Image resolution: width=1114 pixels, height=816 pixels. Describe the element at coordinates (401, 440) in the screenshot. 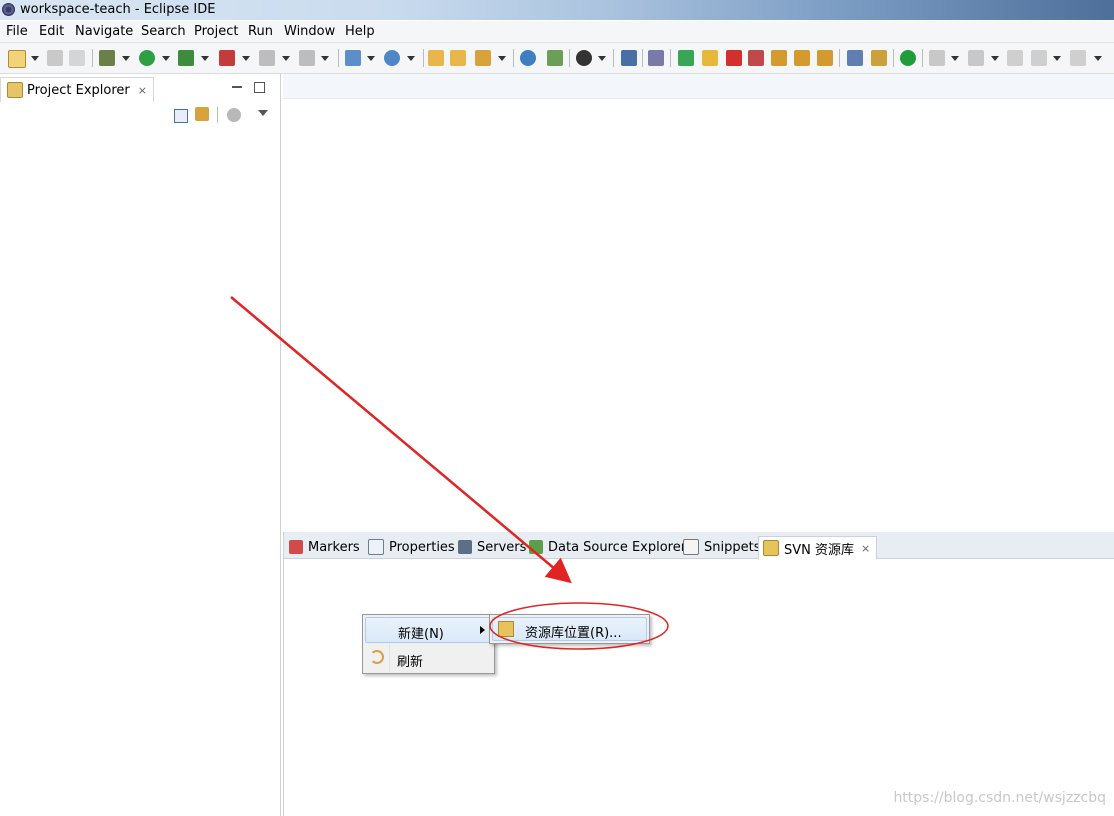

I see `annotation-arrow` at that location.